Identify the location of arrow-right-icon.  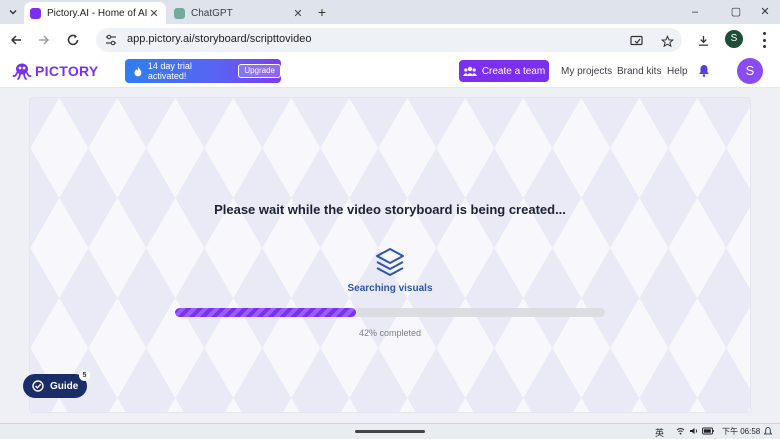
(44, 40).